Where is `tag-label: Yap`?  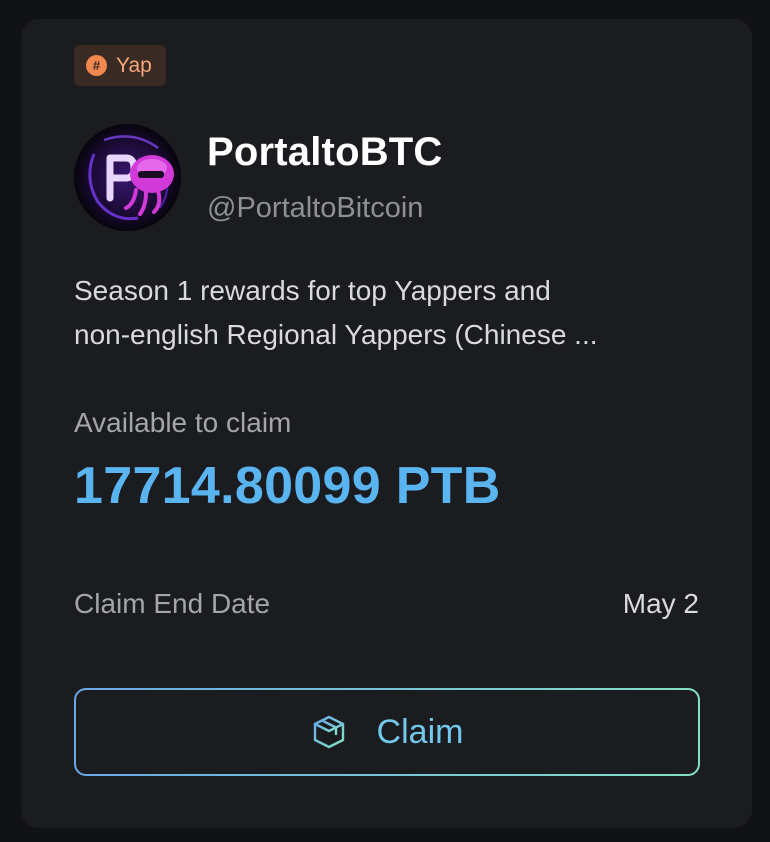 tag-label: Yap is located at coordinates (134, 65).